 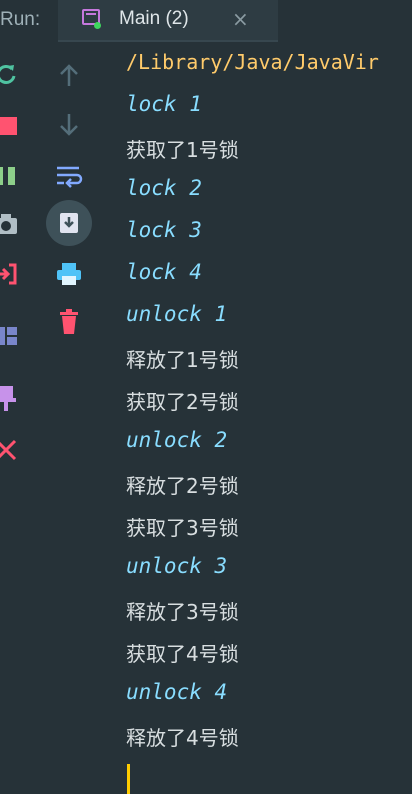 What do you see at coordinates (10, 74) in the screenshot?
I see `rerun-icon` at bounding box center [10, 74].